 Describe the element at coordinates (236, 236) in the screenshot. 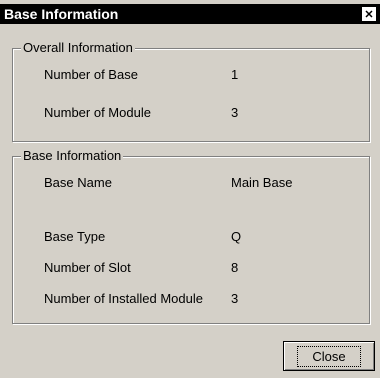

I see `base-type-value: Q` at that location.